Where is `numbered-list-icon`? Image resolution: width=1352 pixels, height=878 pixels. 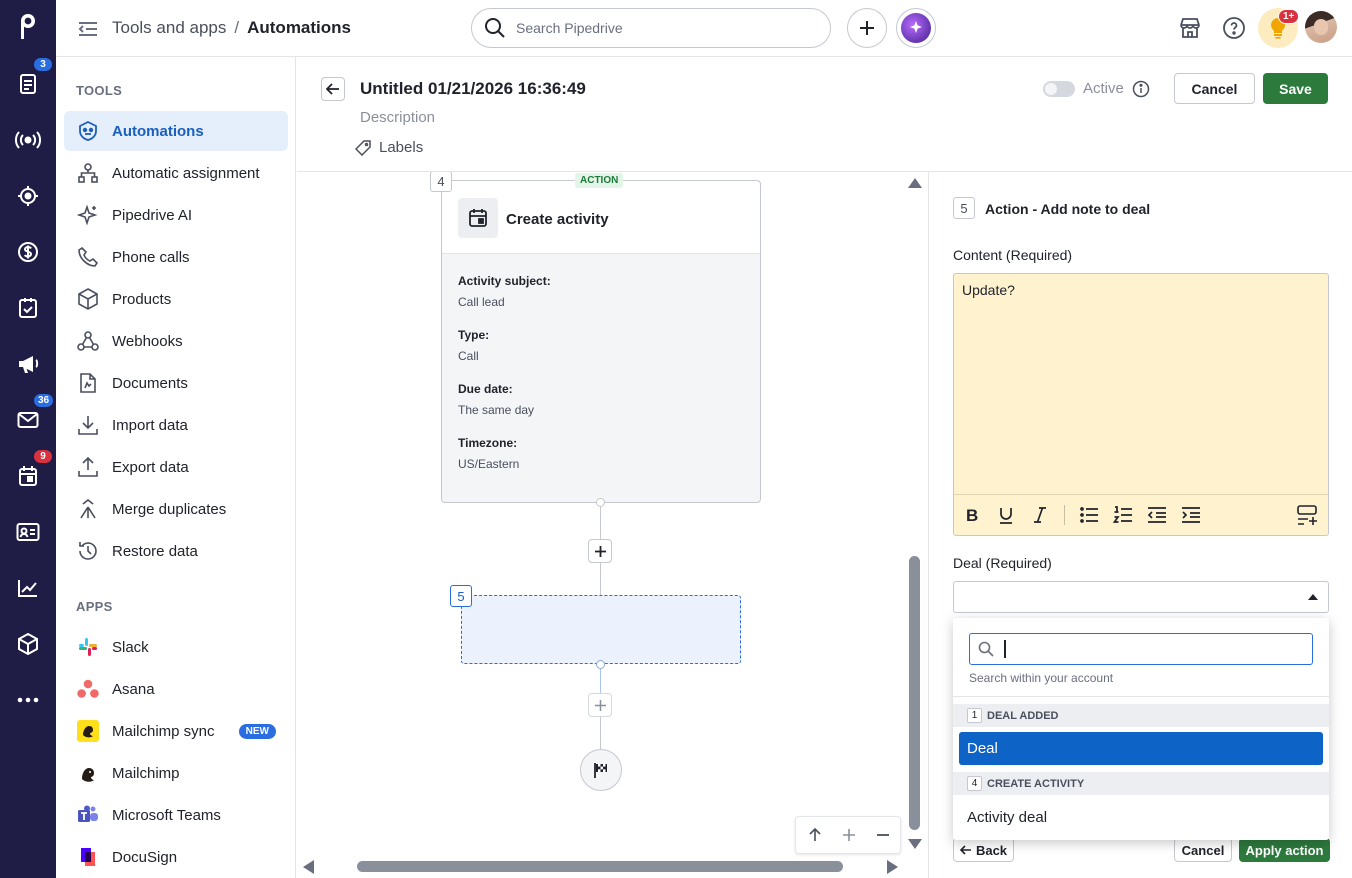
numbered-list-icon is located at coordinates (1123, 515).